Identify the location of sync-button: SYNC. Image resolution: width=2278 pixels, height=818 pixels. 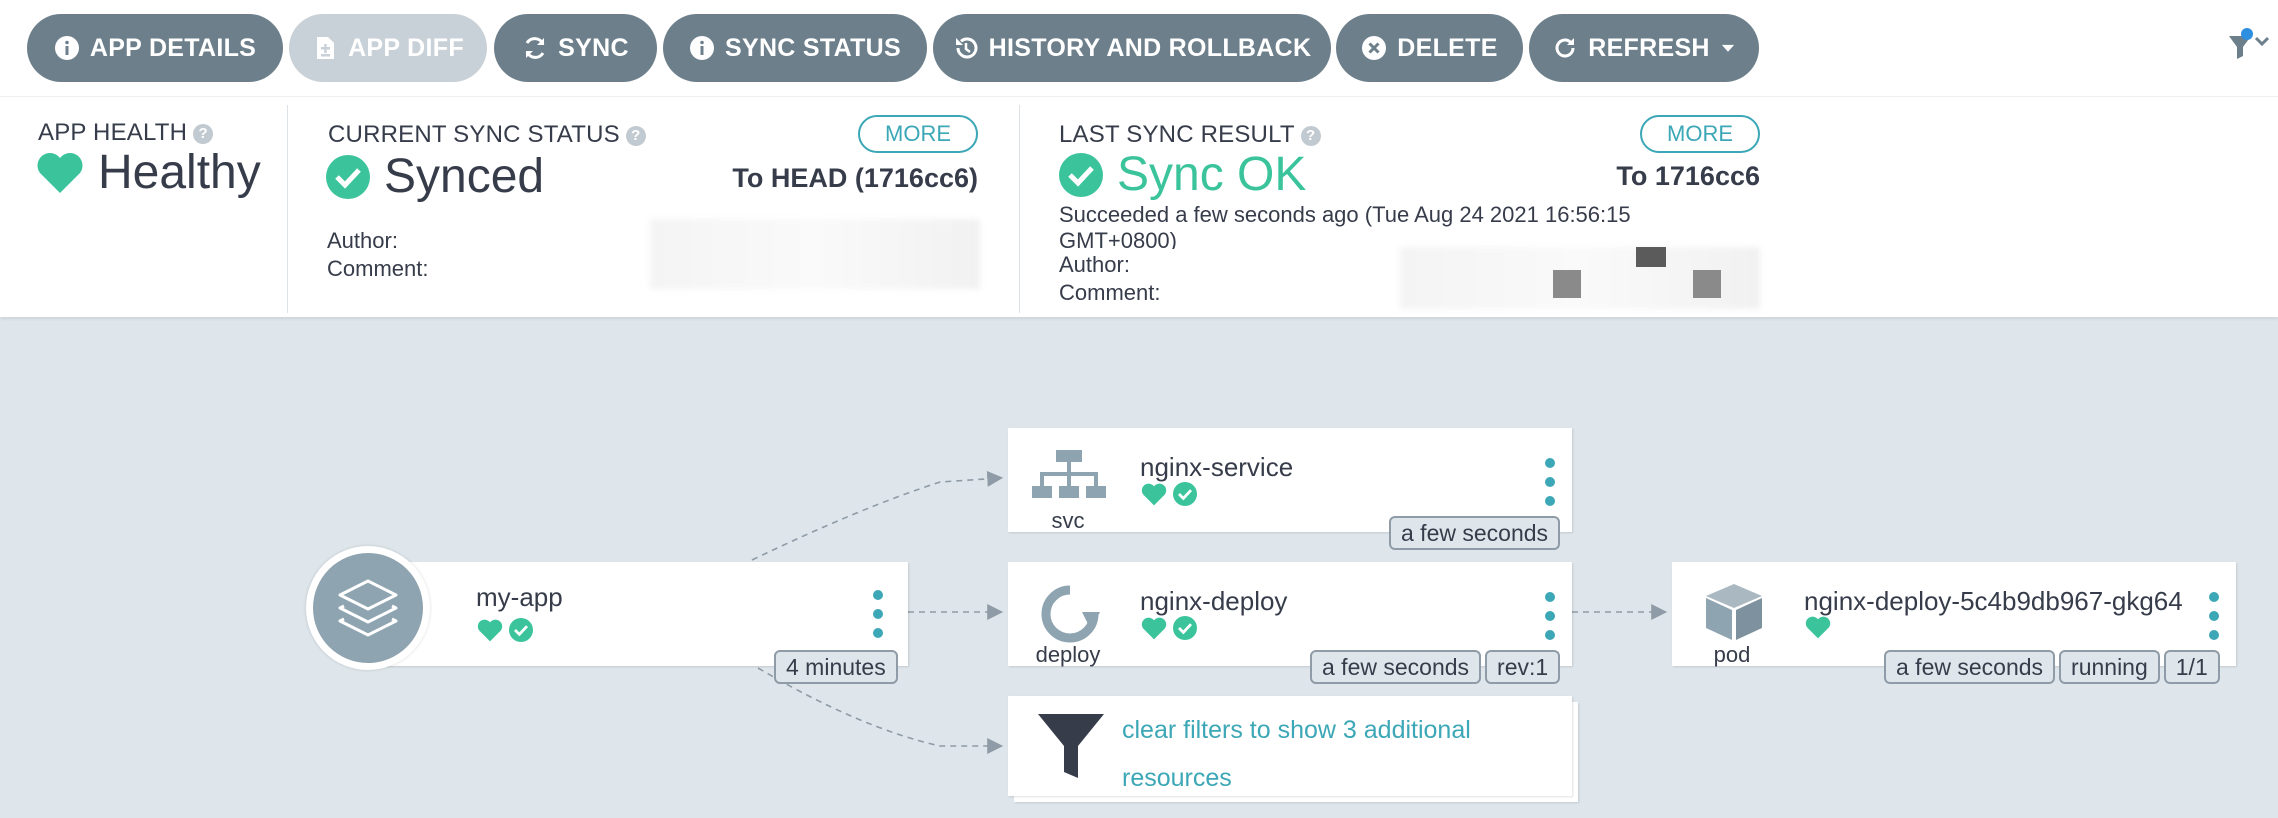
(575, 48).